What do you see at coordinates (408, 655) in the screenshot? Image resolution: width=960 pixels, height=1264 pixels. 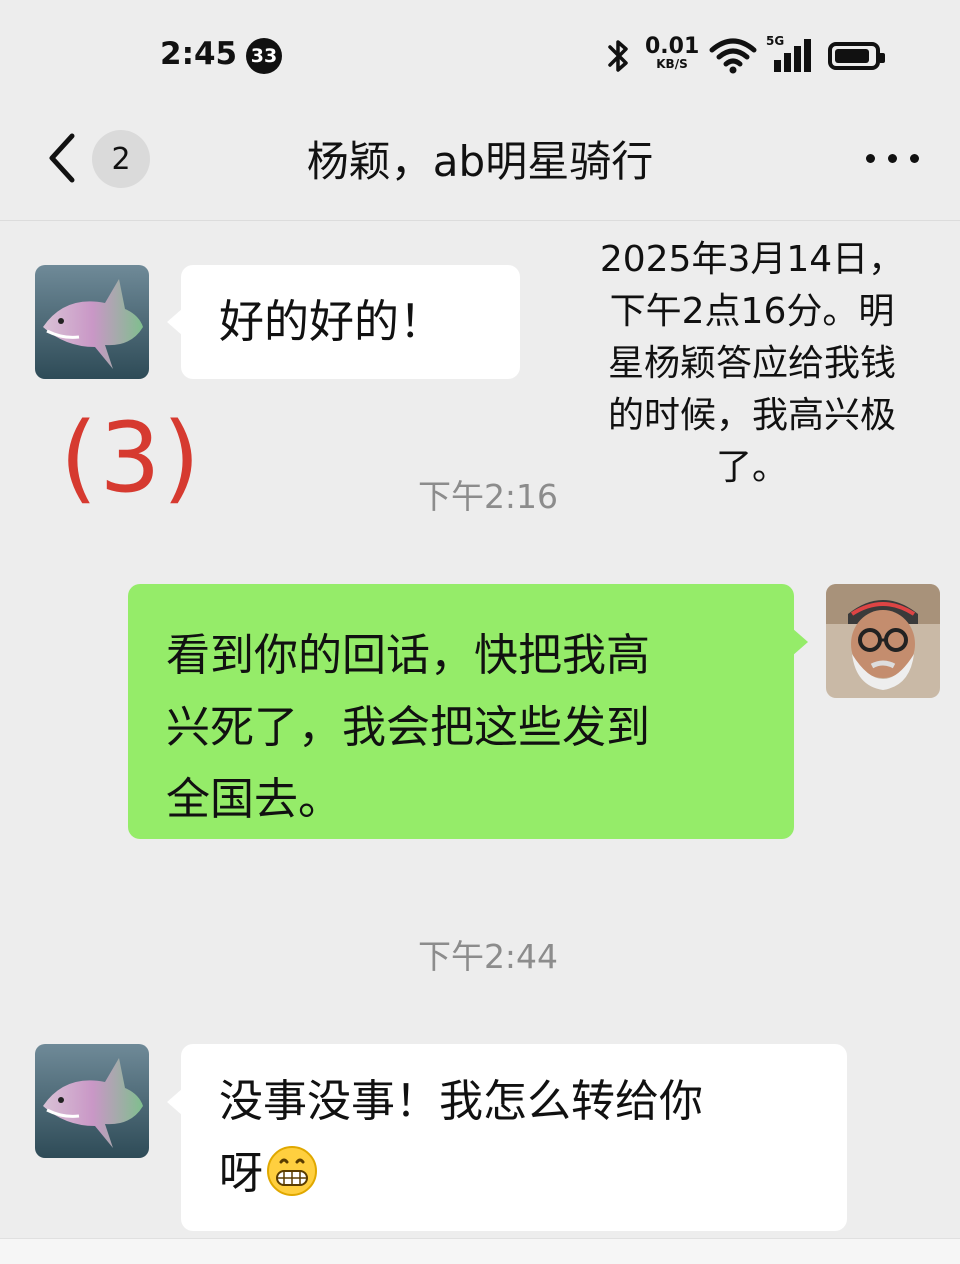 I see `message-text-line: 看到你的回话，快把我高` at bounding box center [408, 655].